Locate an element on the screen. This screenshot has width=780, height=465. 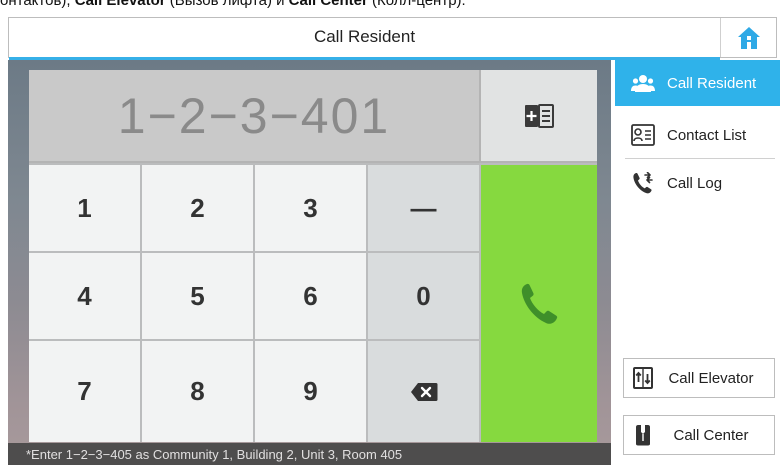
phone-icon is located at coordinates (539, 303).